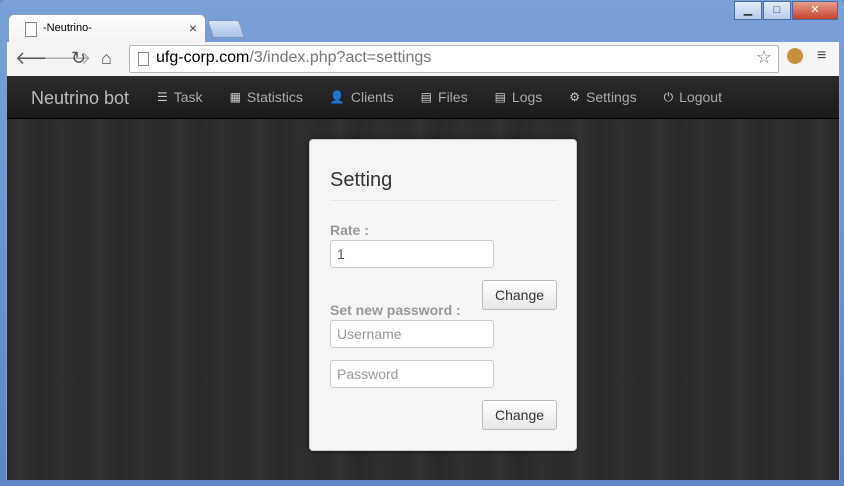  What do you see at coordinates (821, 56) in the screenshot?
I see `menu-icon: ≡` at bounding box center [821, 56].